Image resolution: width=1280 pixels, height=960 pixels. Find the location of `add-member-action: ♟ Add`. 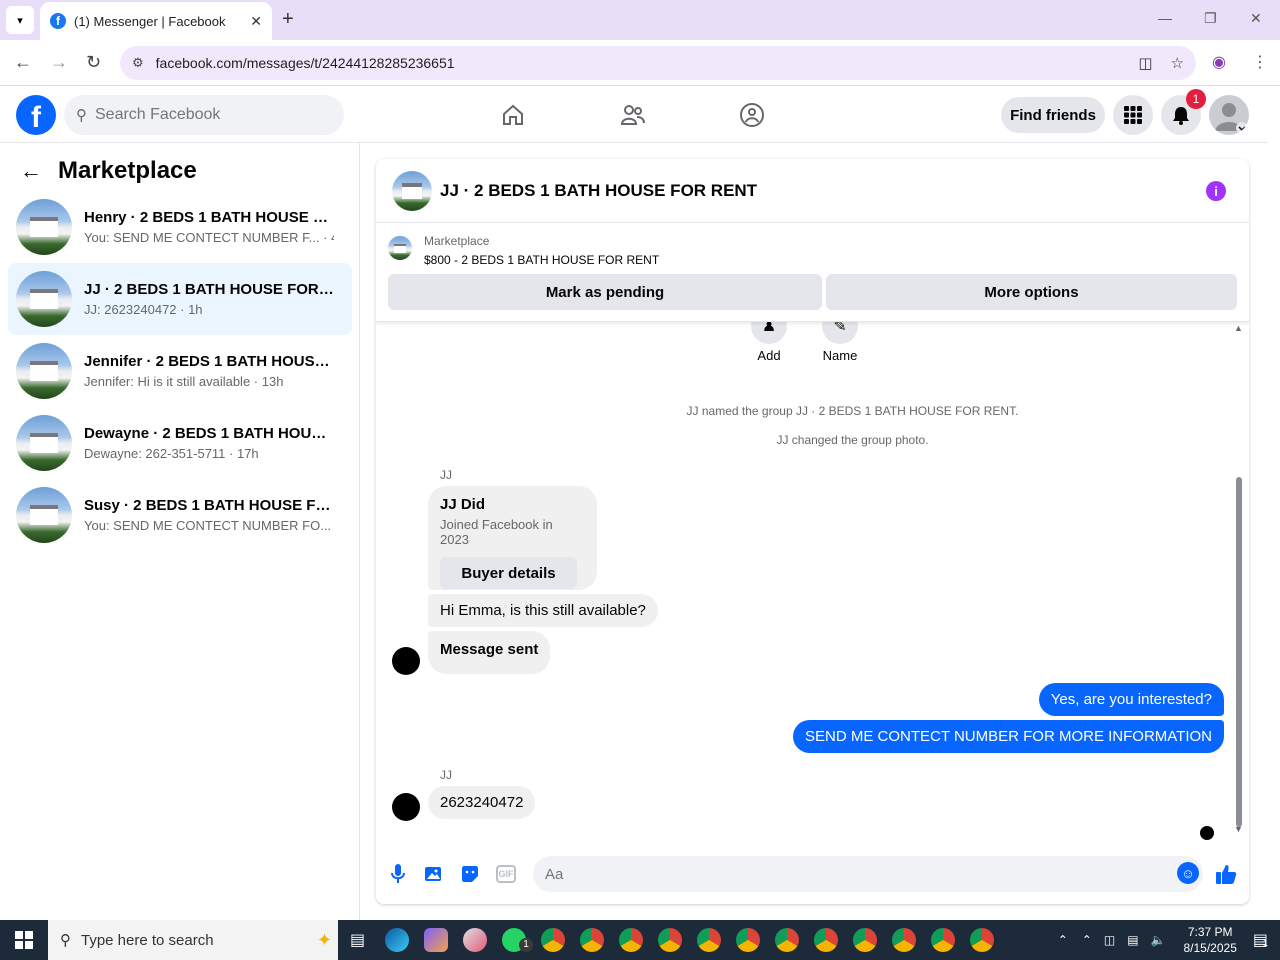

add-member-action: ♟ Add is located at coordinates (769, 335).